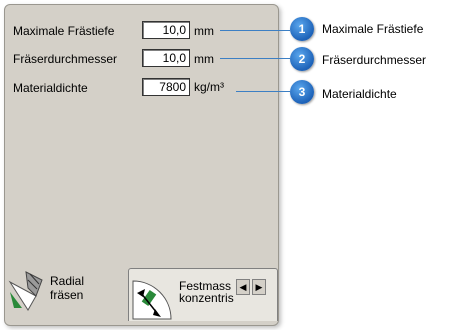 The image size is (450, 330). What do you see at coordinates (373, 29) in the screenshot?
I see `callout-text-1: Maximale Frästiefe` at bounding box center [373, 29].